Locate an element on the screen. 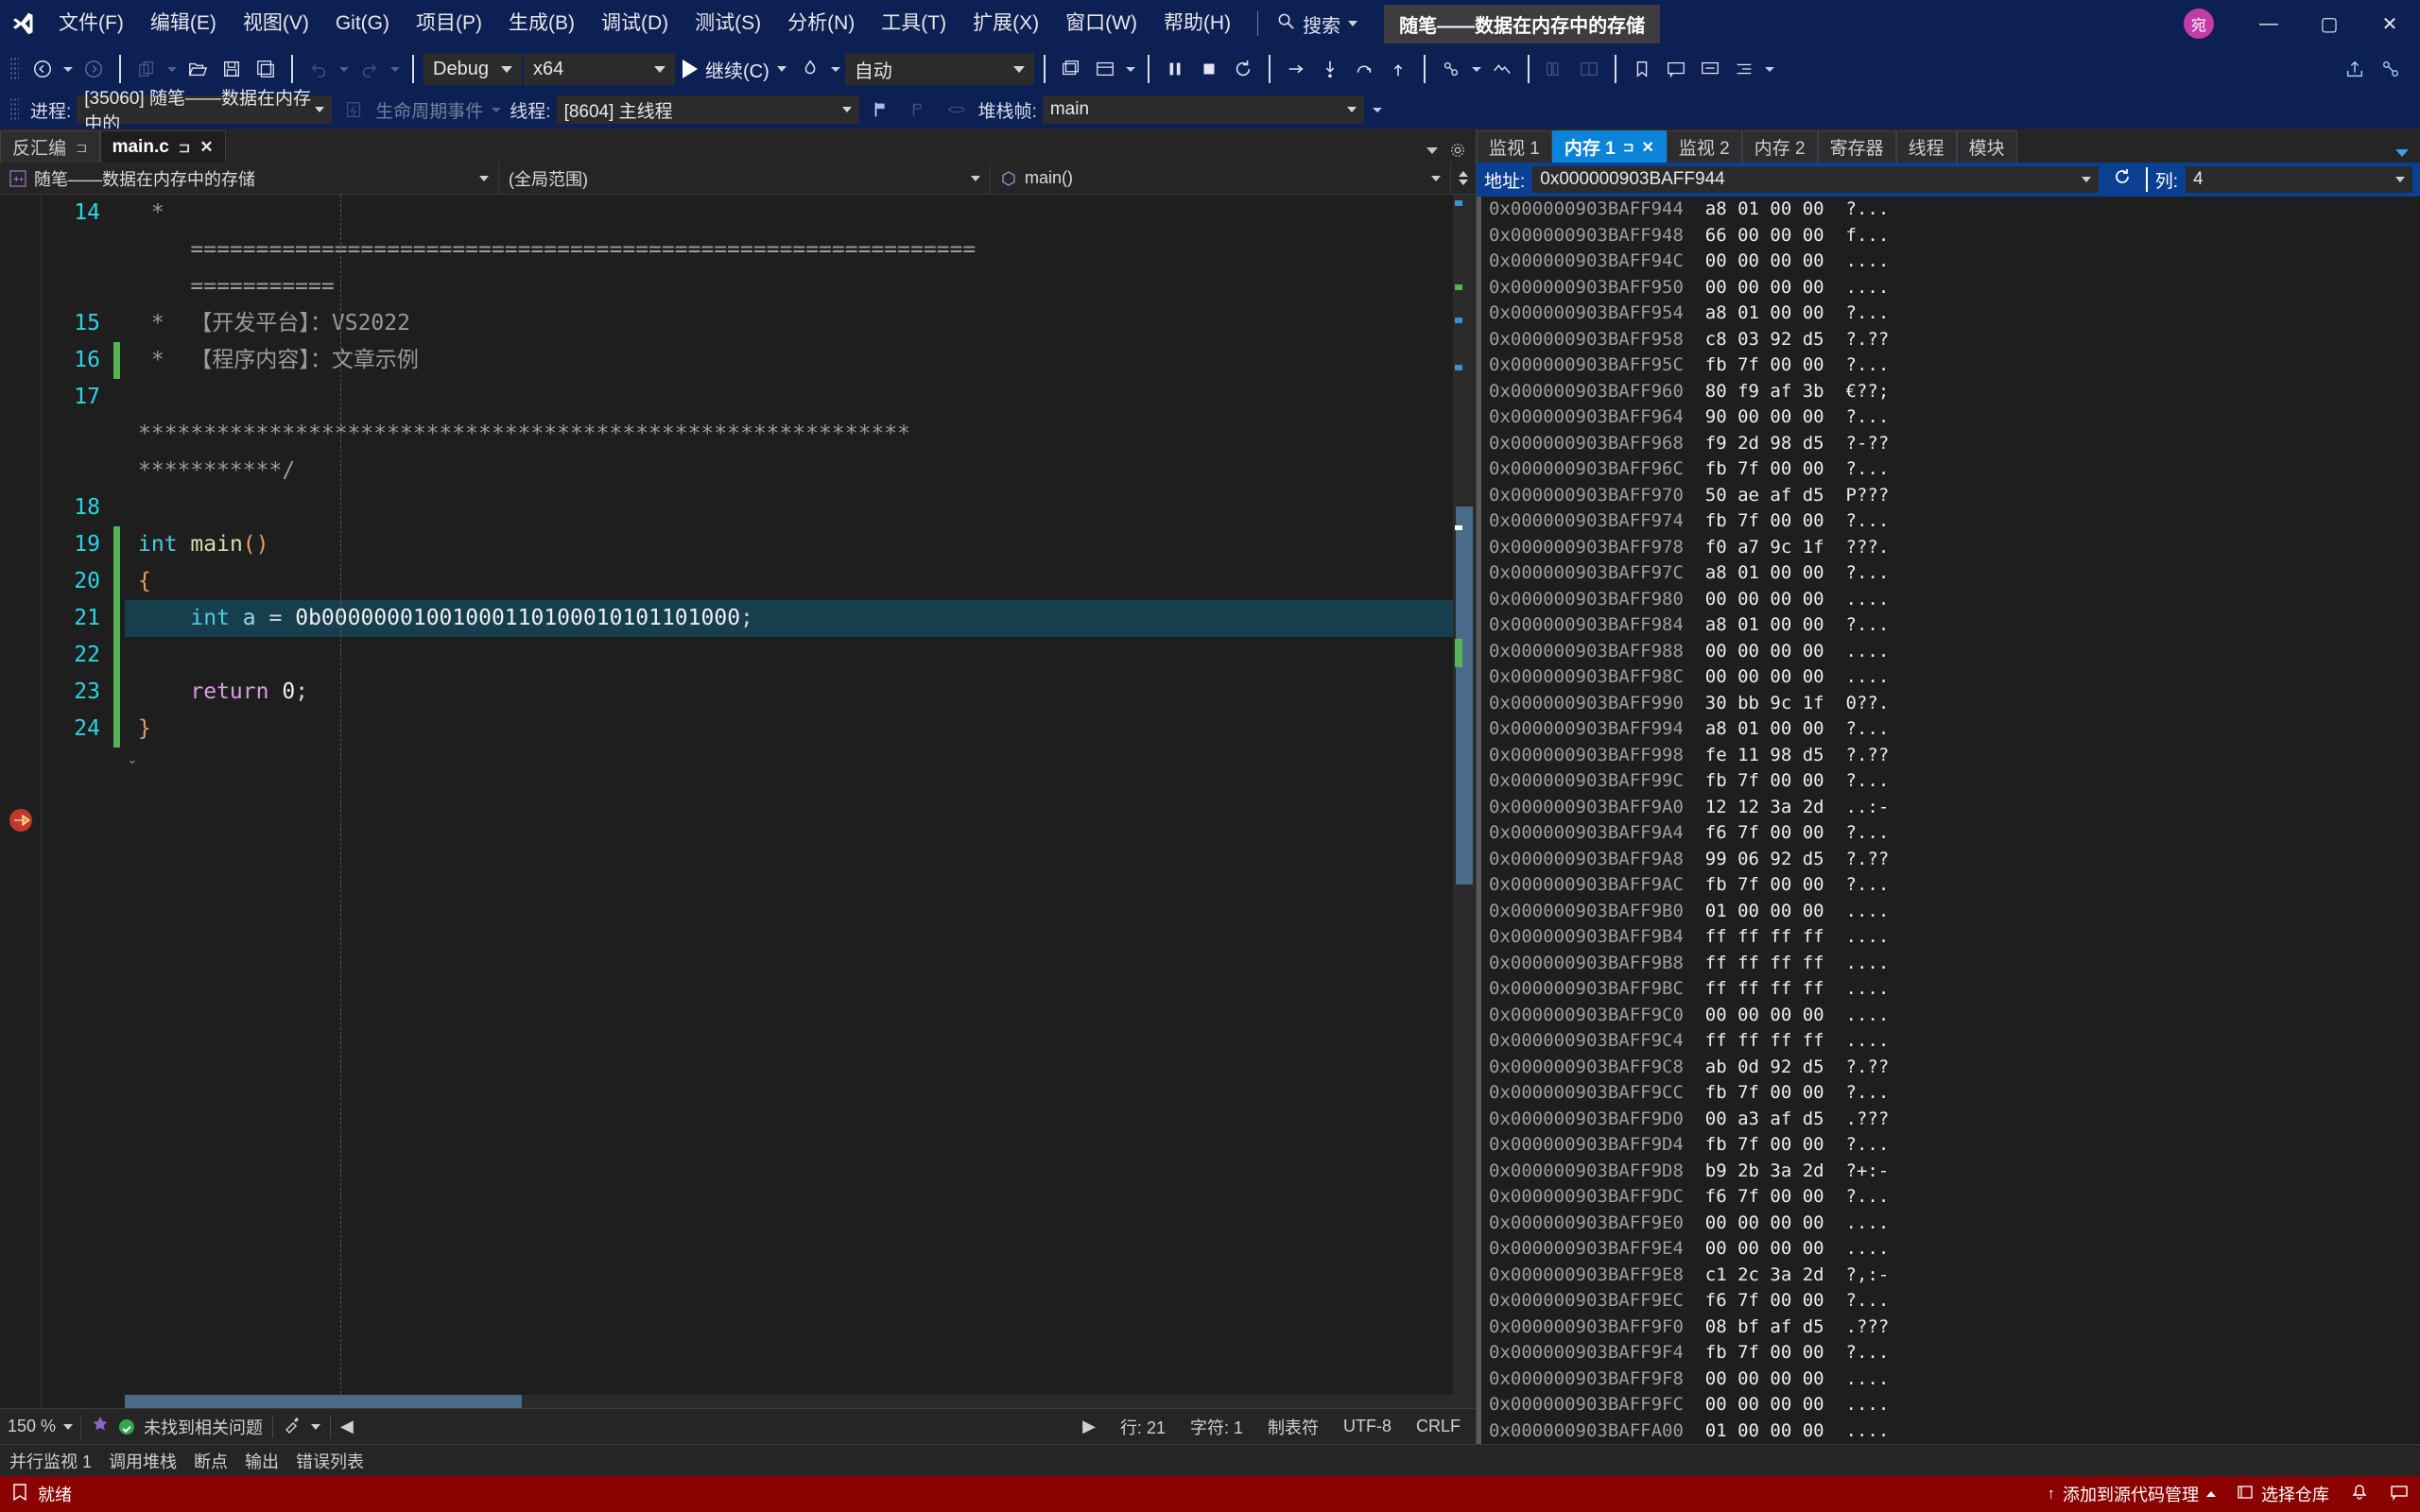 The image size is (2420, 1512). notifications-icon is located at coordinates (2359, 1494).